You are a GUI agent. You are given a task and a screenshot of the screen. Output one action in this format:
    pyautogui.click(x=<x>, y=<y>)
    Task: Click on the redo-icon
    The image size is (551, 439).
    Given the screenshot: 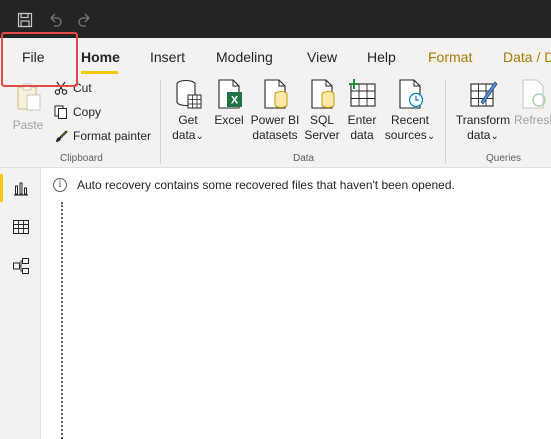 What is the action you would take?
    pyautogui.click(x=85, y=20)
    